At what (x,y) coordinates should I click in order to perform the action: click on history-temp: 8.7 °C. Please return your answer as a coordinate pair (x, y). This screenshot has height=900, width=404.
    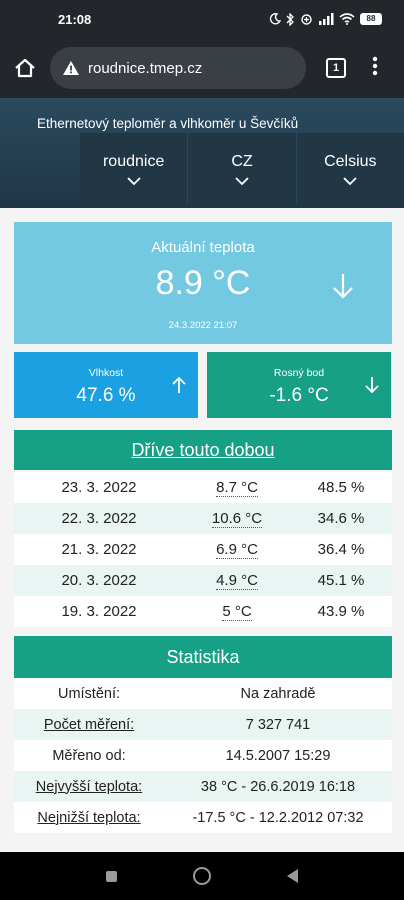
    Looking at the image, I should click on (237, 488).